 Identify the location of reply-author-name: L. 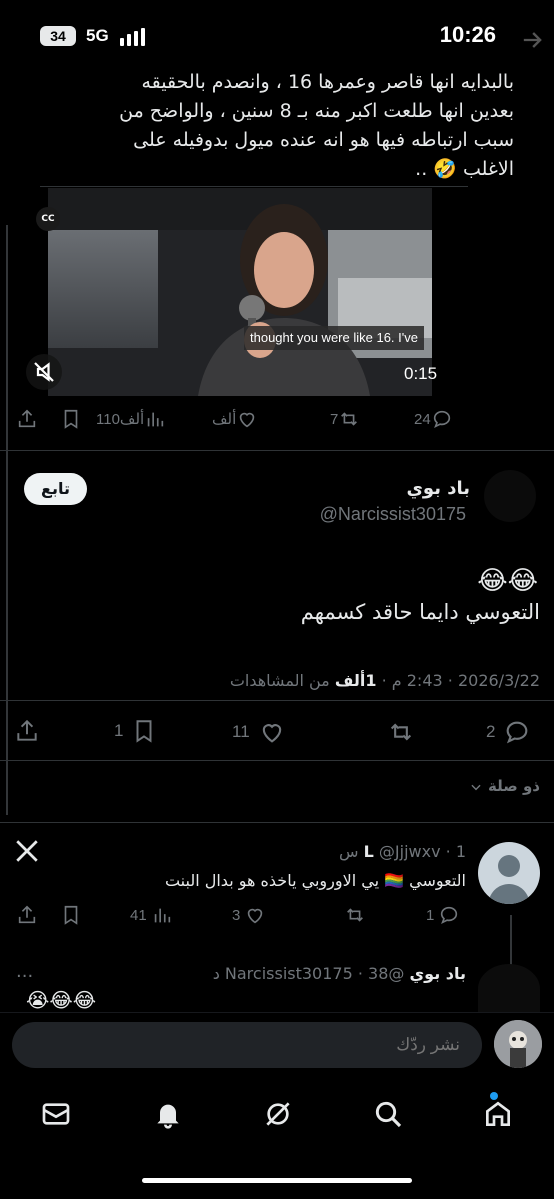
(369, 851).